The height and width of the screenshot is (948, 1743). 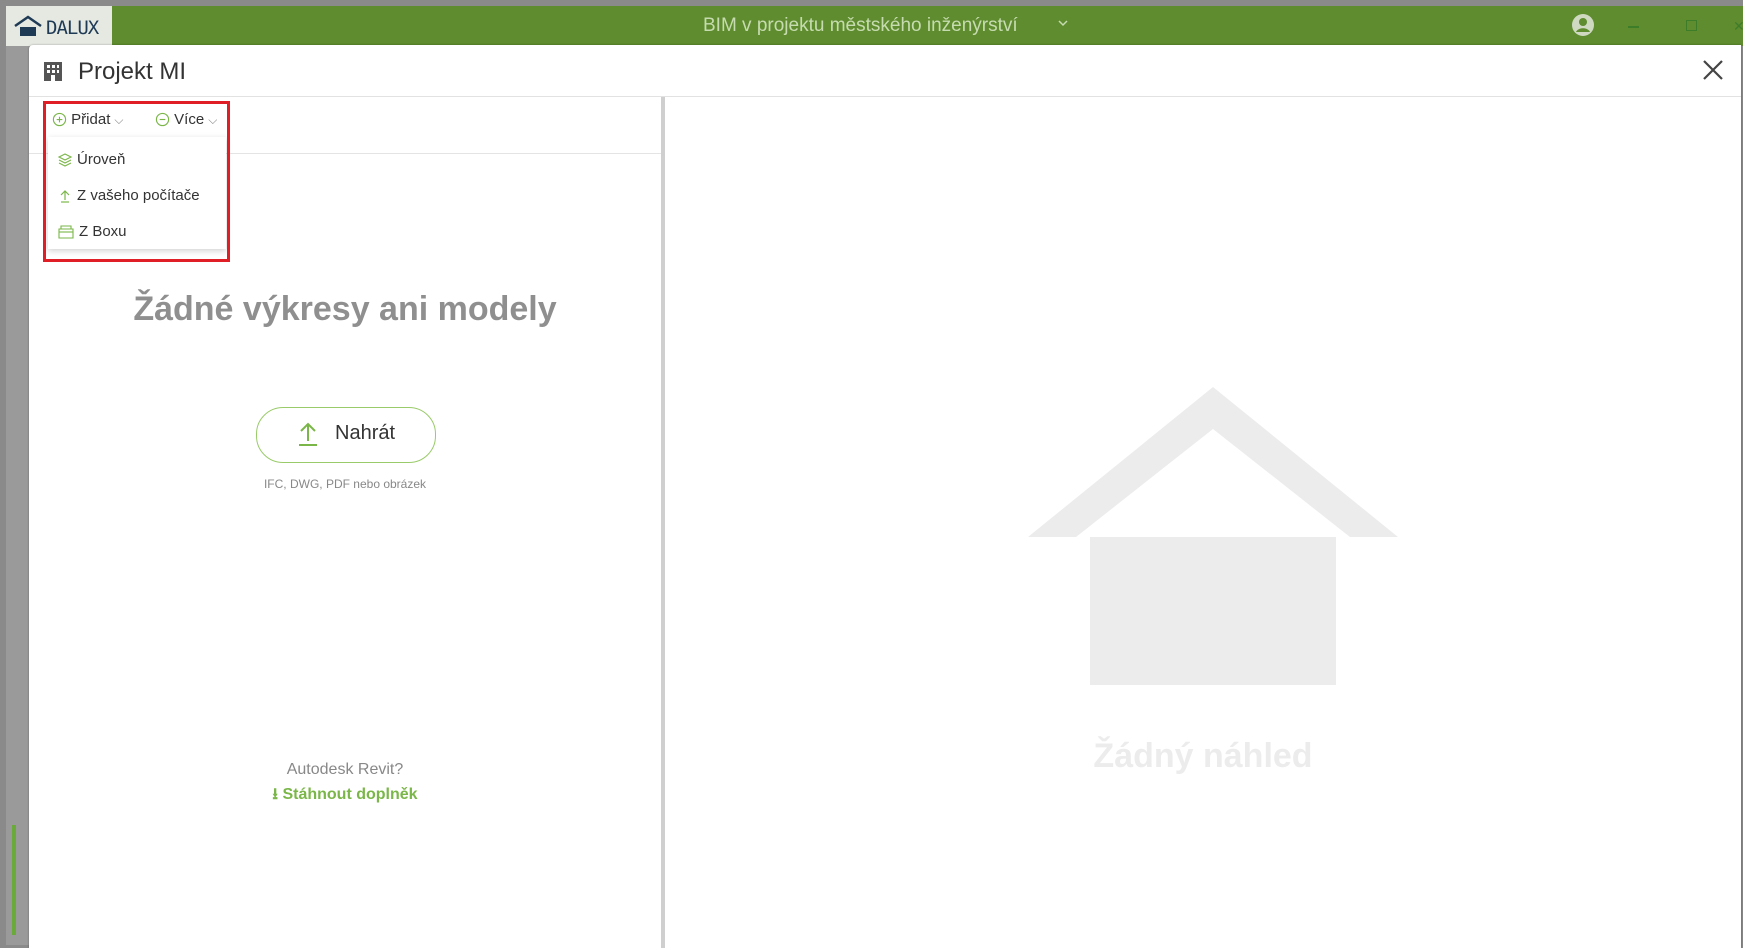 I want to click on upload-button: Nahrát, so click(x=346, y=435).